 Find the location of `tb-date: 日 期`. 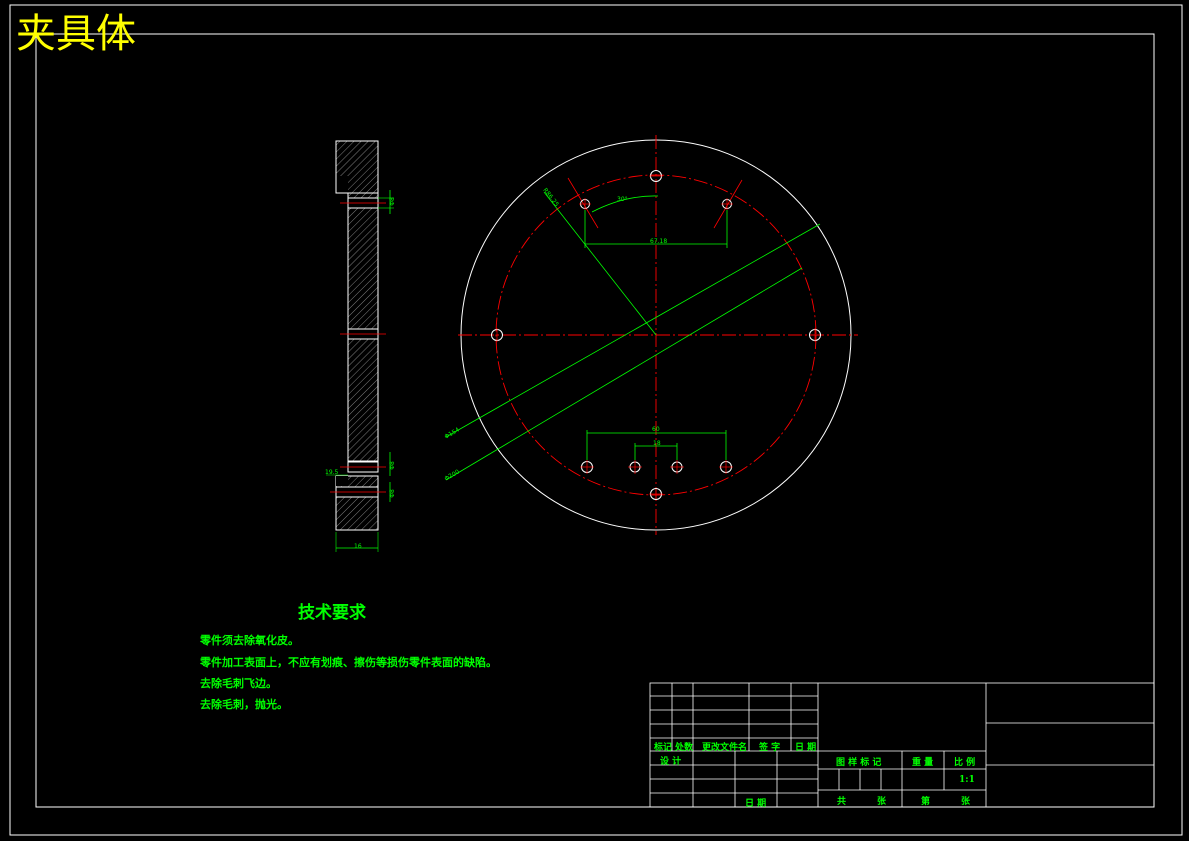

tb-date: 日 期 is located at coordinates (806, 748).